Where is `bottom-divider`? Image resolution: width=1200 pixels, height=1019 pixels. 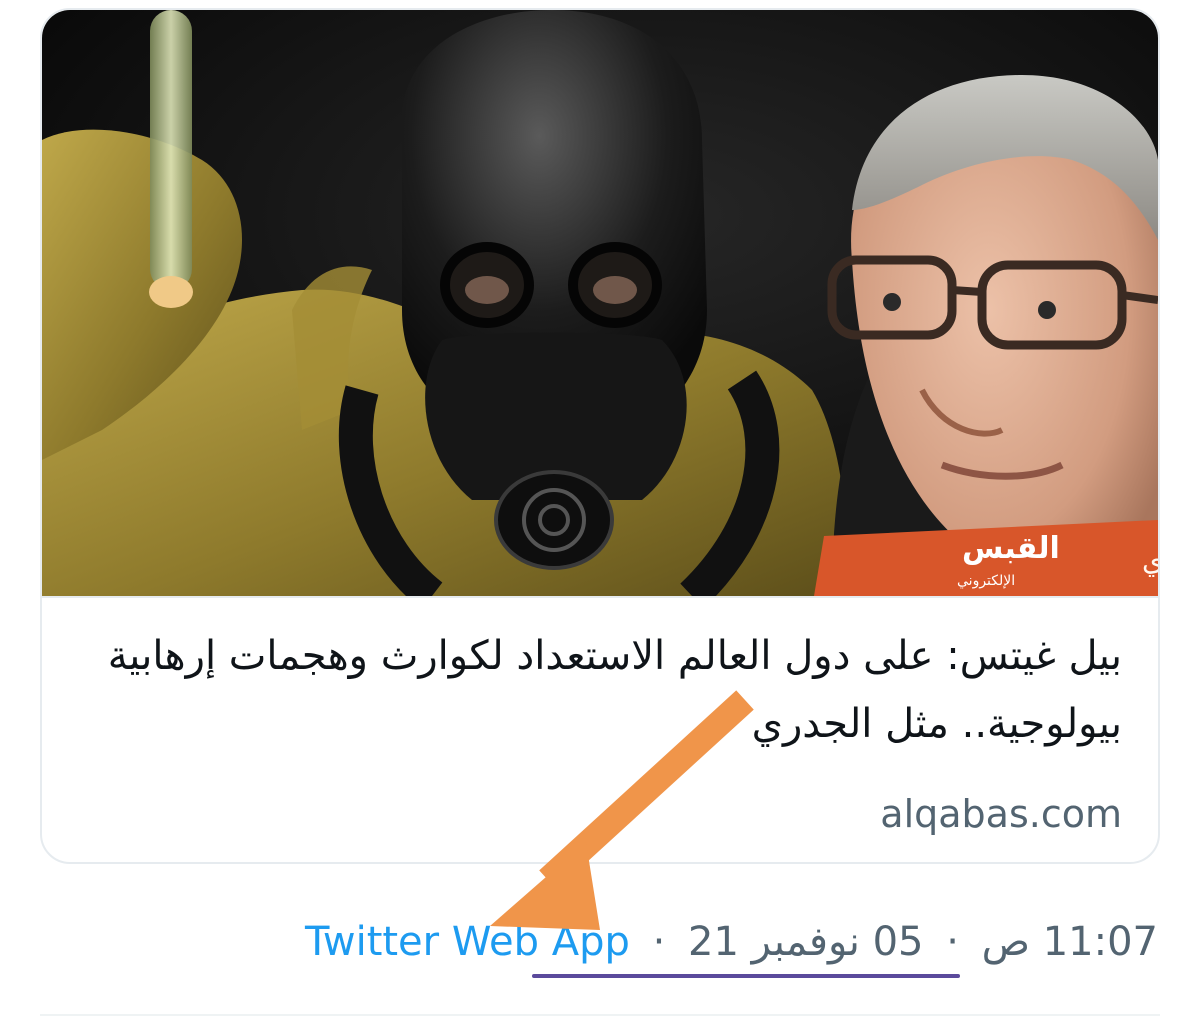 bottom-divider is located at coordinates (600, 1015).